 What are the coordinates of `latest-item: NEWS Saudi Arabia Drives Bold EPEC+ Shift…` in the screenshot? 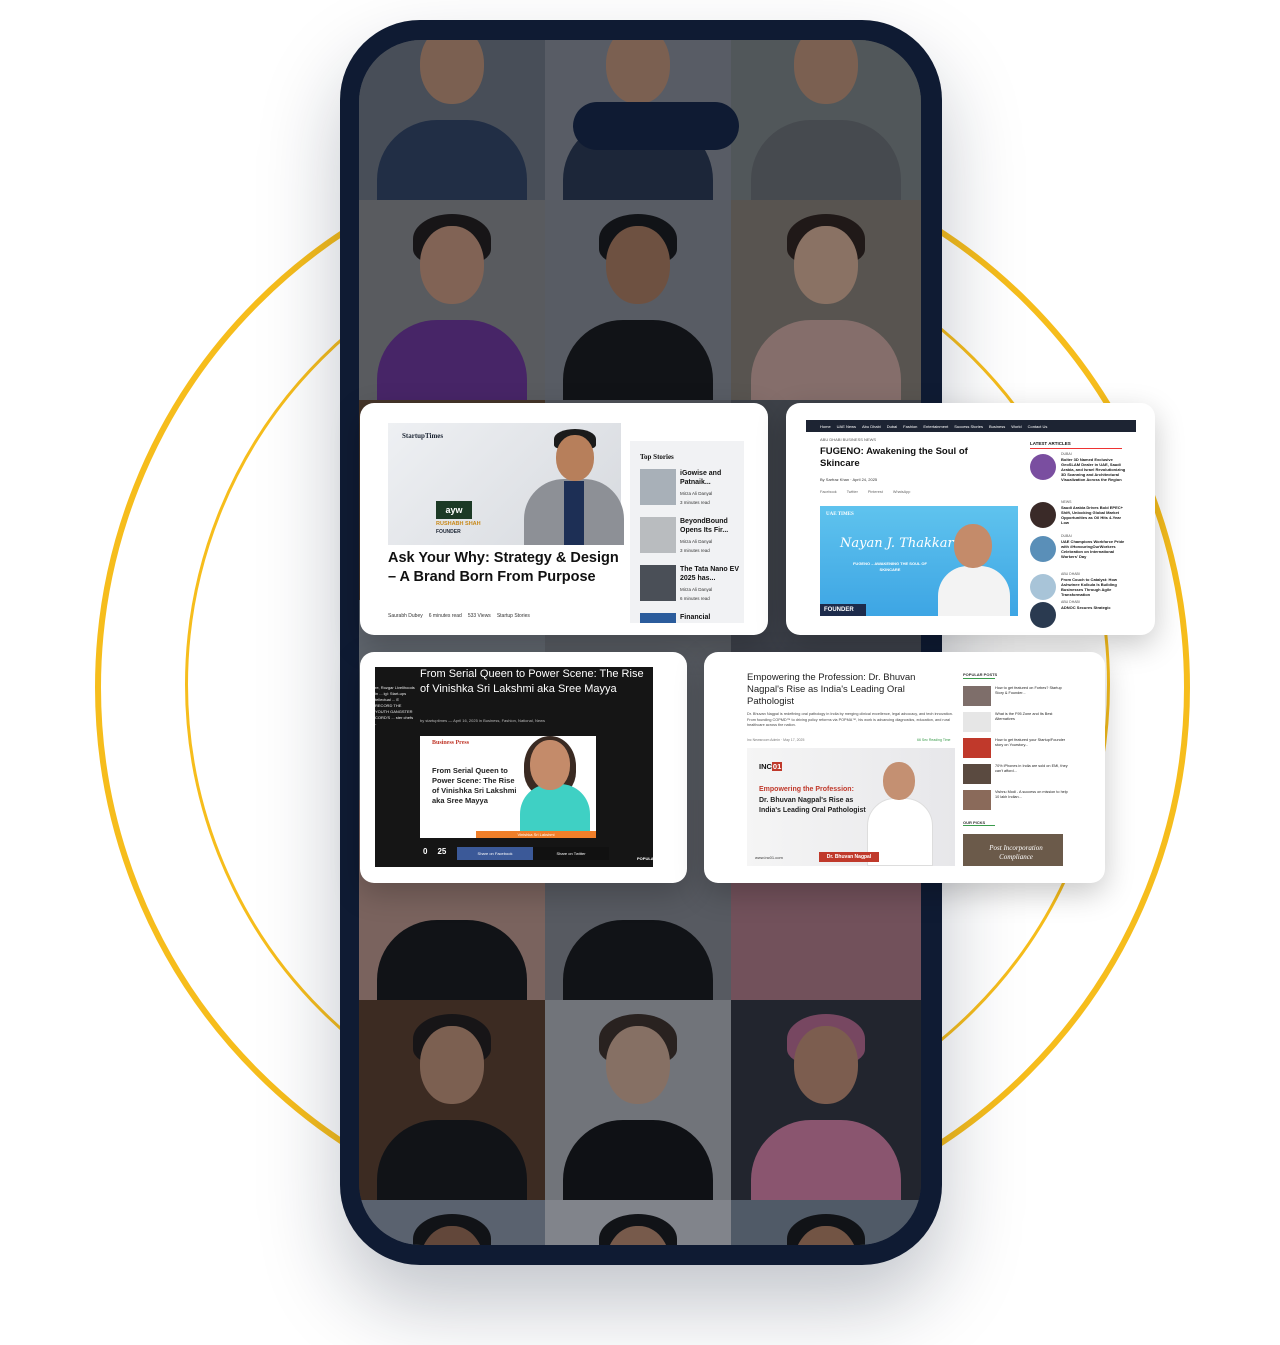 It's located at (1080, 517).